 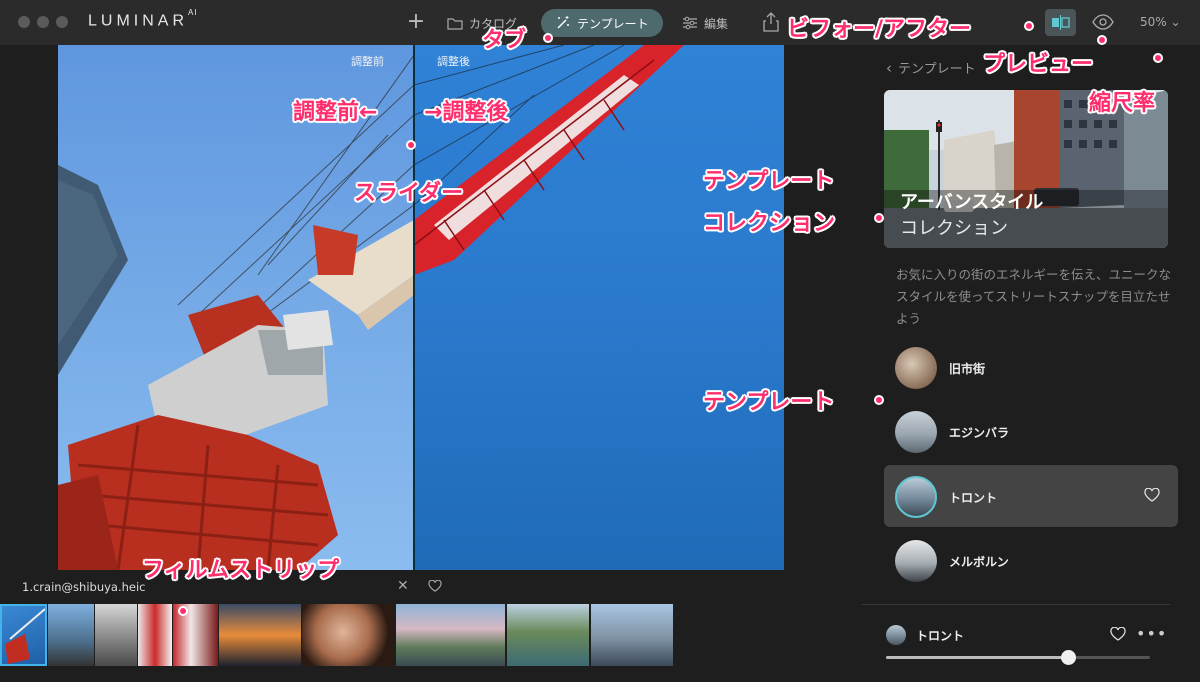 I want to click on sliders-icon, so click(x=690, y=23).